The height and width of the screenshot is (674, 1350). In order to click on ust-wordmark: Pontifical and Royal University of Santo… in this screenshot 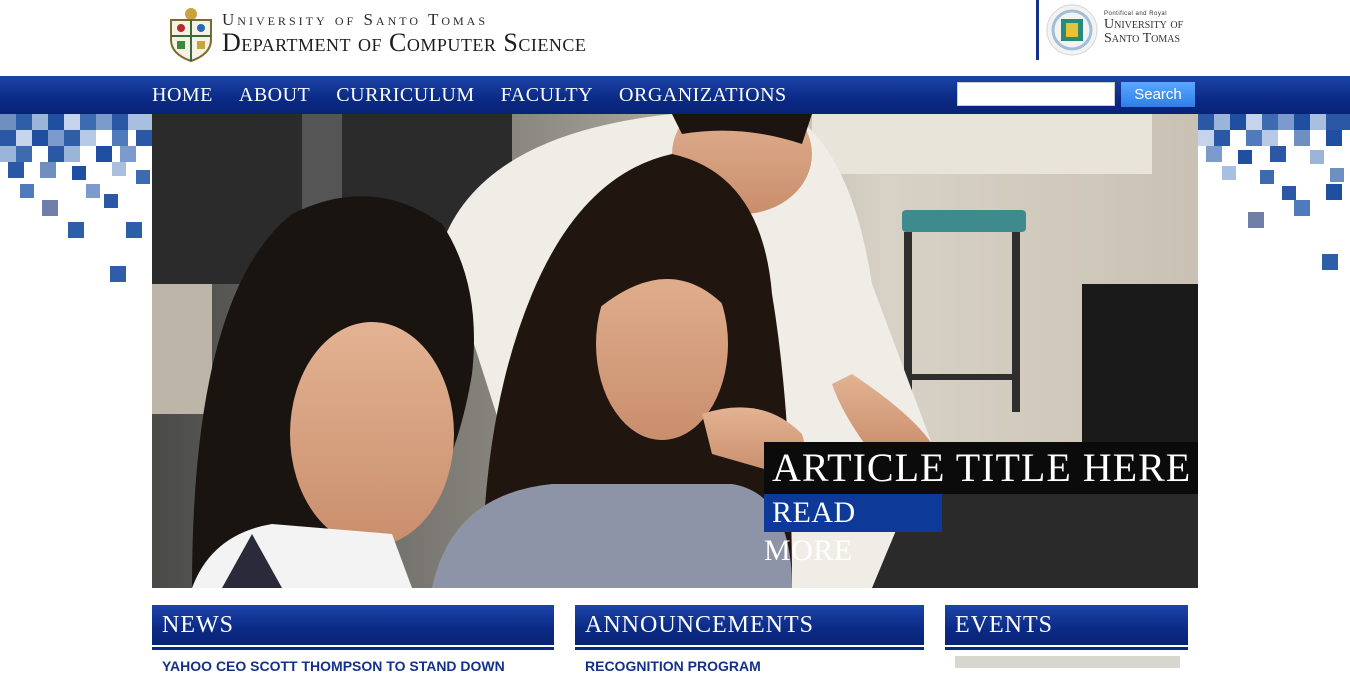, I will do `click(1143, 28)`.